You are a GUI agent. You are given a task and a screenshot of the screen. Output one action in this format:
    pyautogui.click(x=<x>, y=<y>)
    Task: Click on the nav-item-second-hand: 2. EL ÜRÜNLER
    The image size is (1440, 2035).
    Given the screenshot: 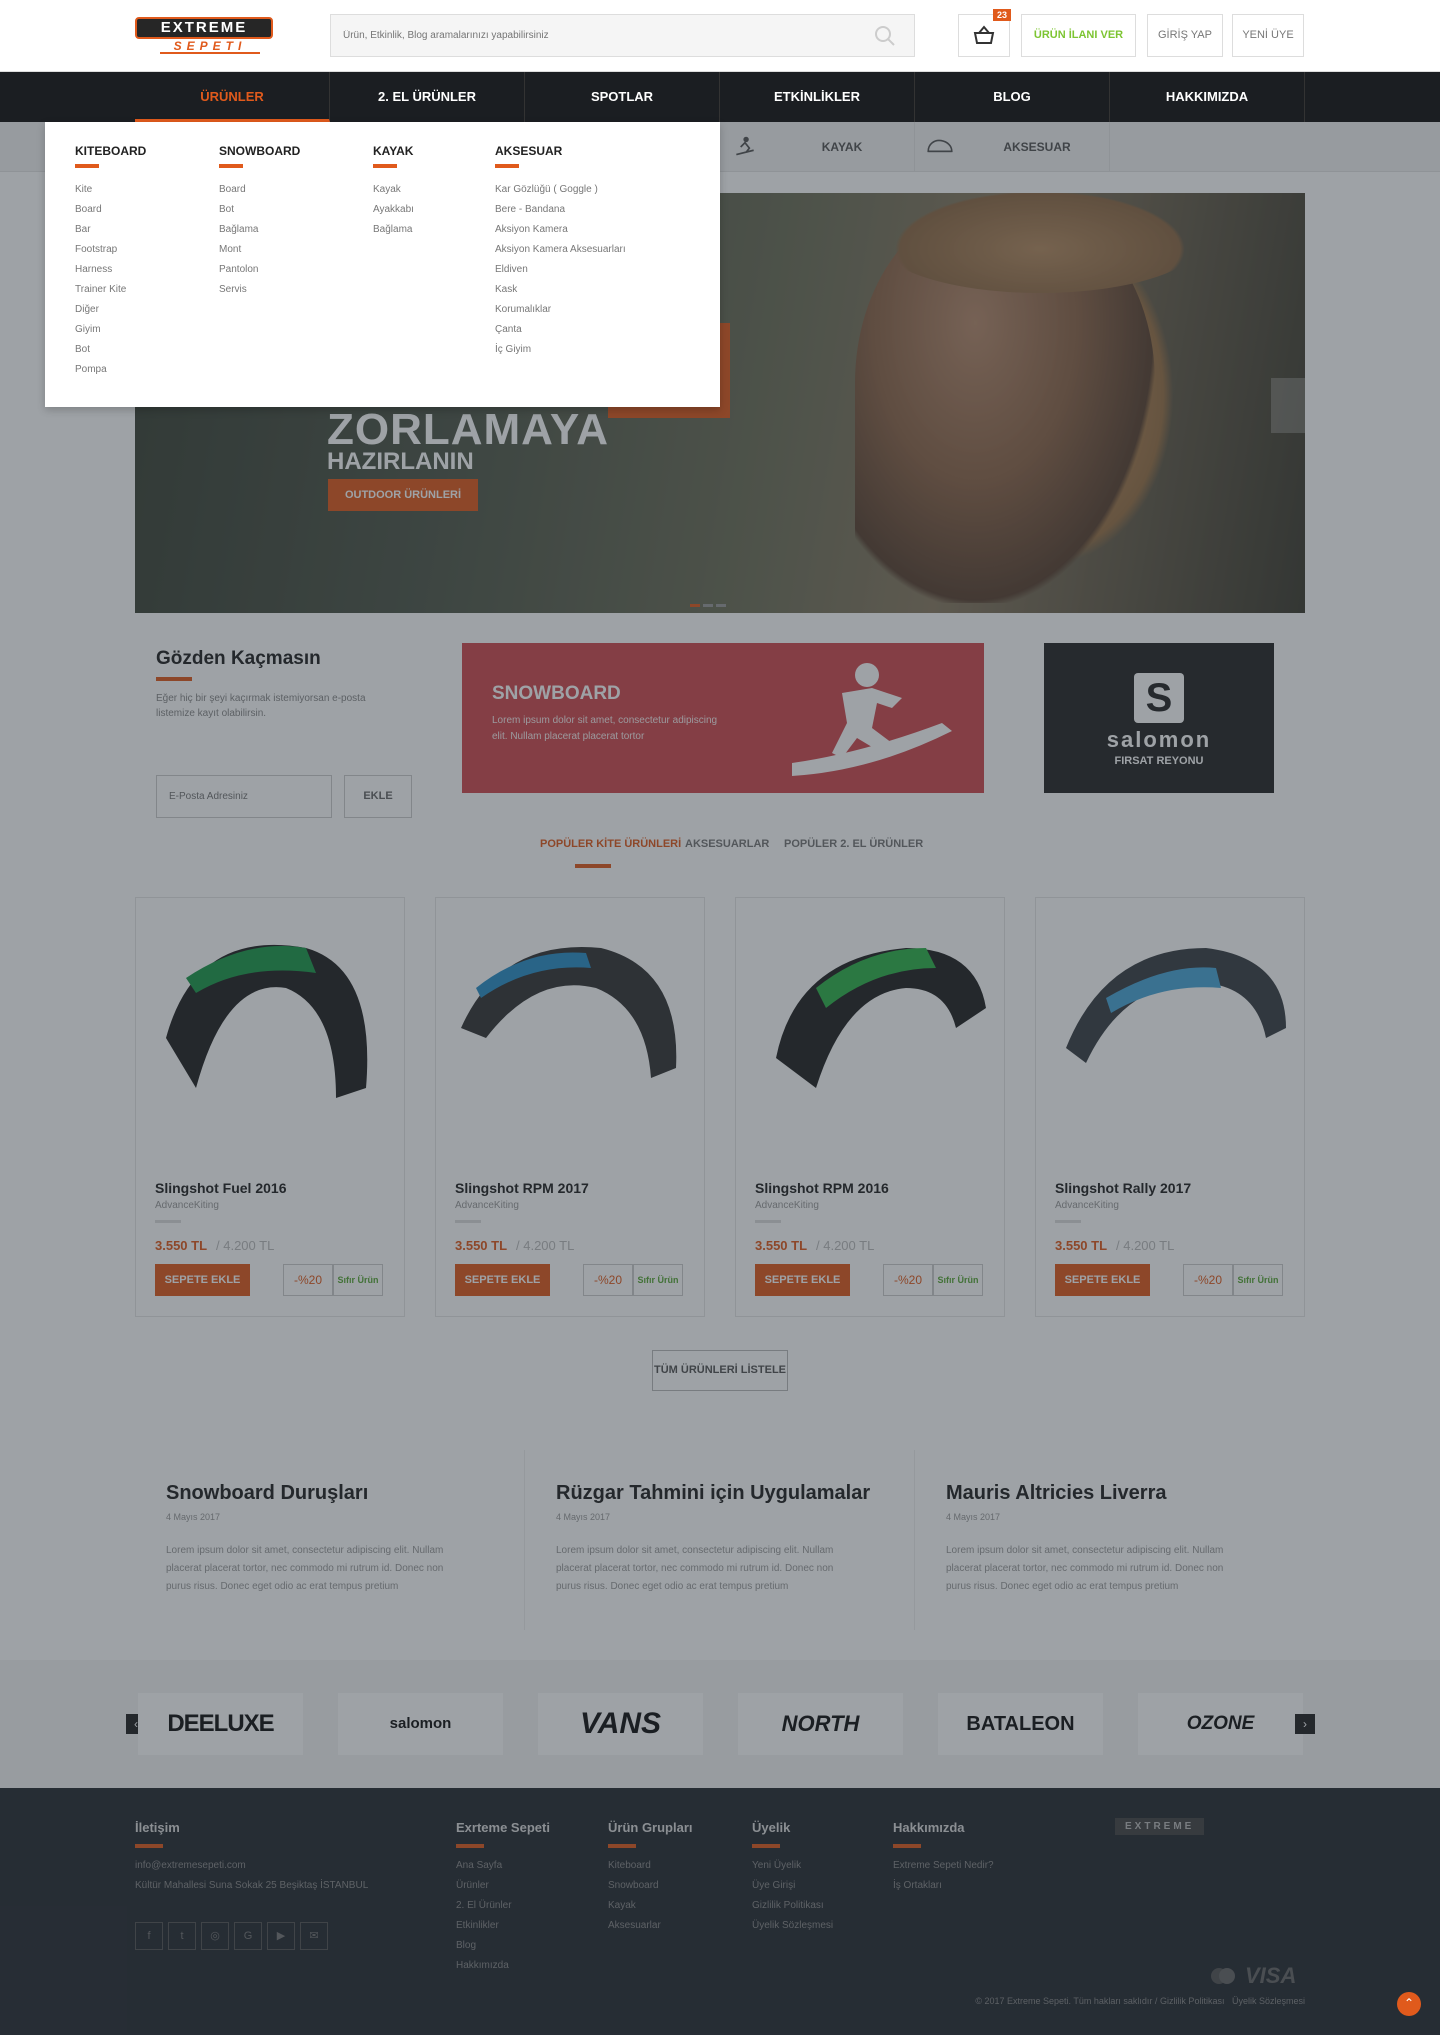 What is the action you would take?
    pyautogui.click(x=427, y=97)
    